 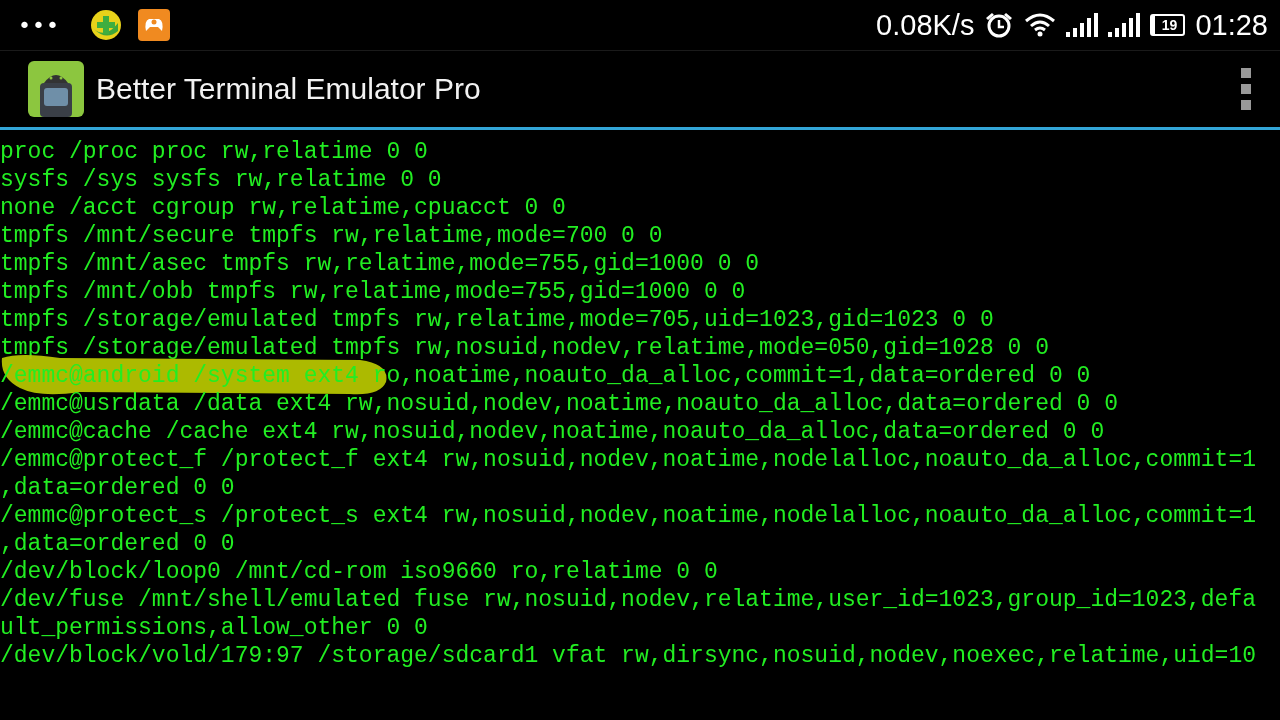 I want to click on terminal-line: /dev/block/vold/179:97 /storage/sdcard1 vfat rw,dirsync,nosuid,nodev,noexec,relatime,uid=10, so click(x=628, y=656).